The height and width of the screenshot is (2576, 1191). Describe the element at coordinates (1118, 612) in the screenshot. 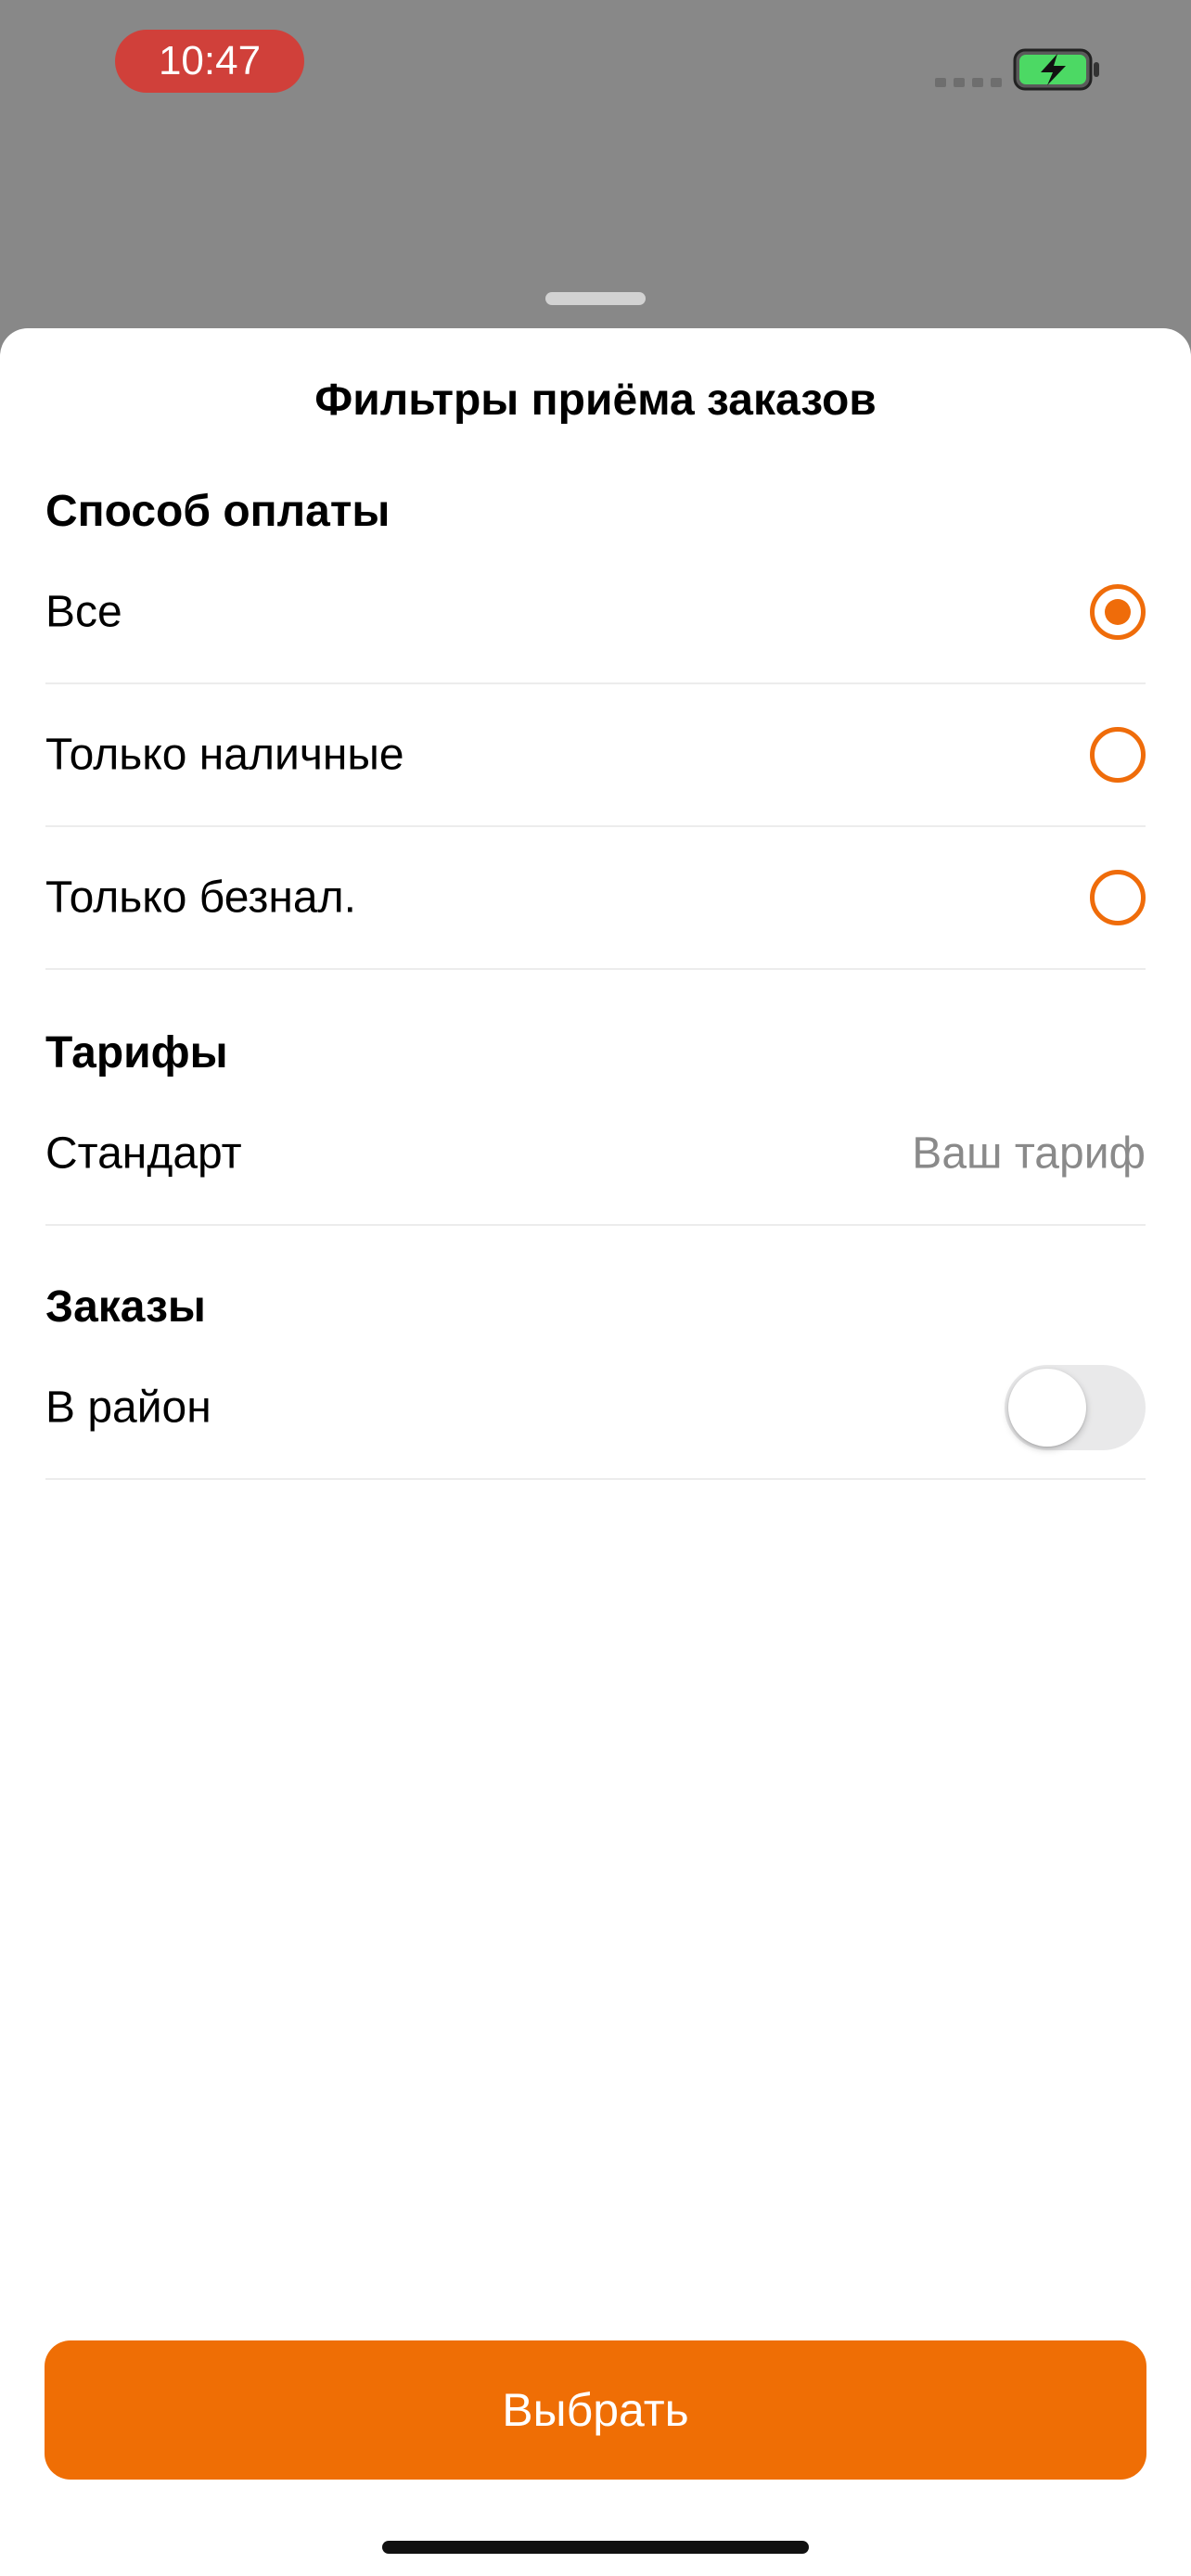

I see `radio-checked-icon` at that location.